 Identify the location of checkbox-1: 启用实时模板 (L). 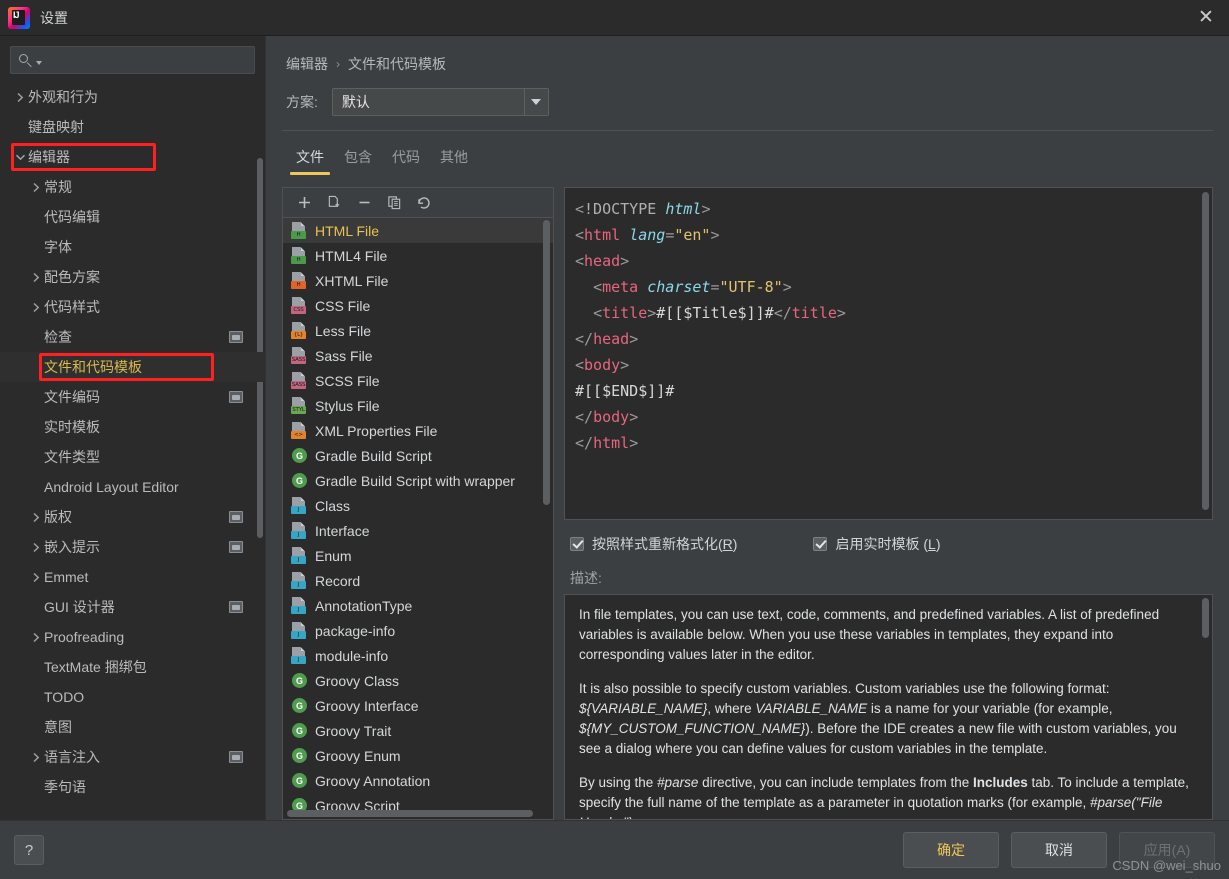
(877, 544).